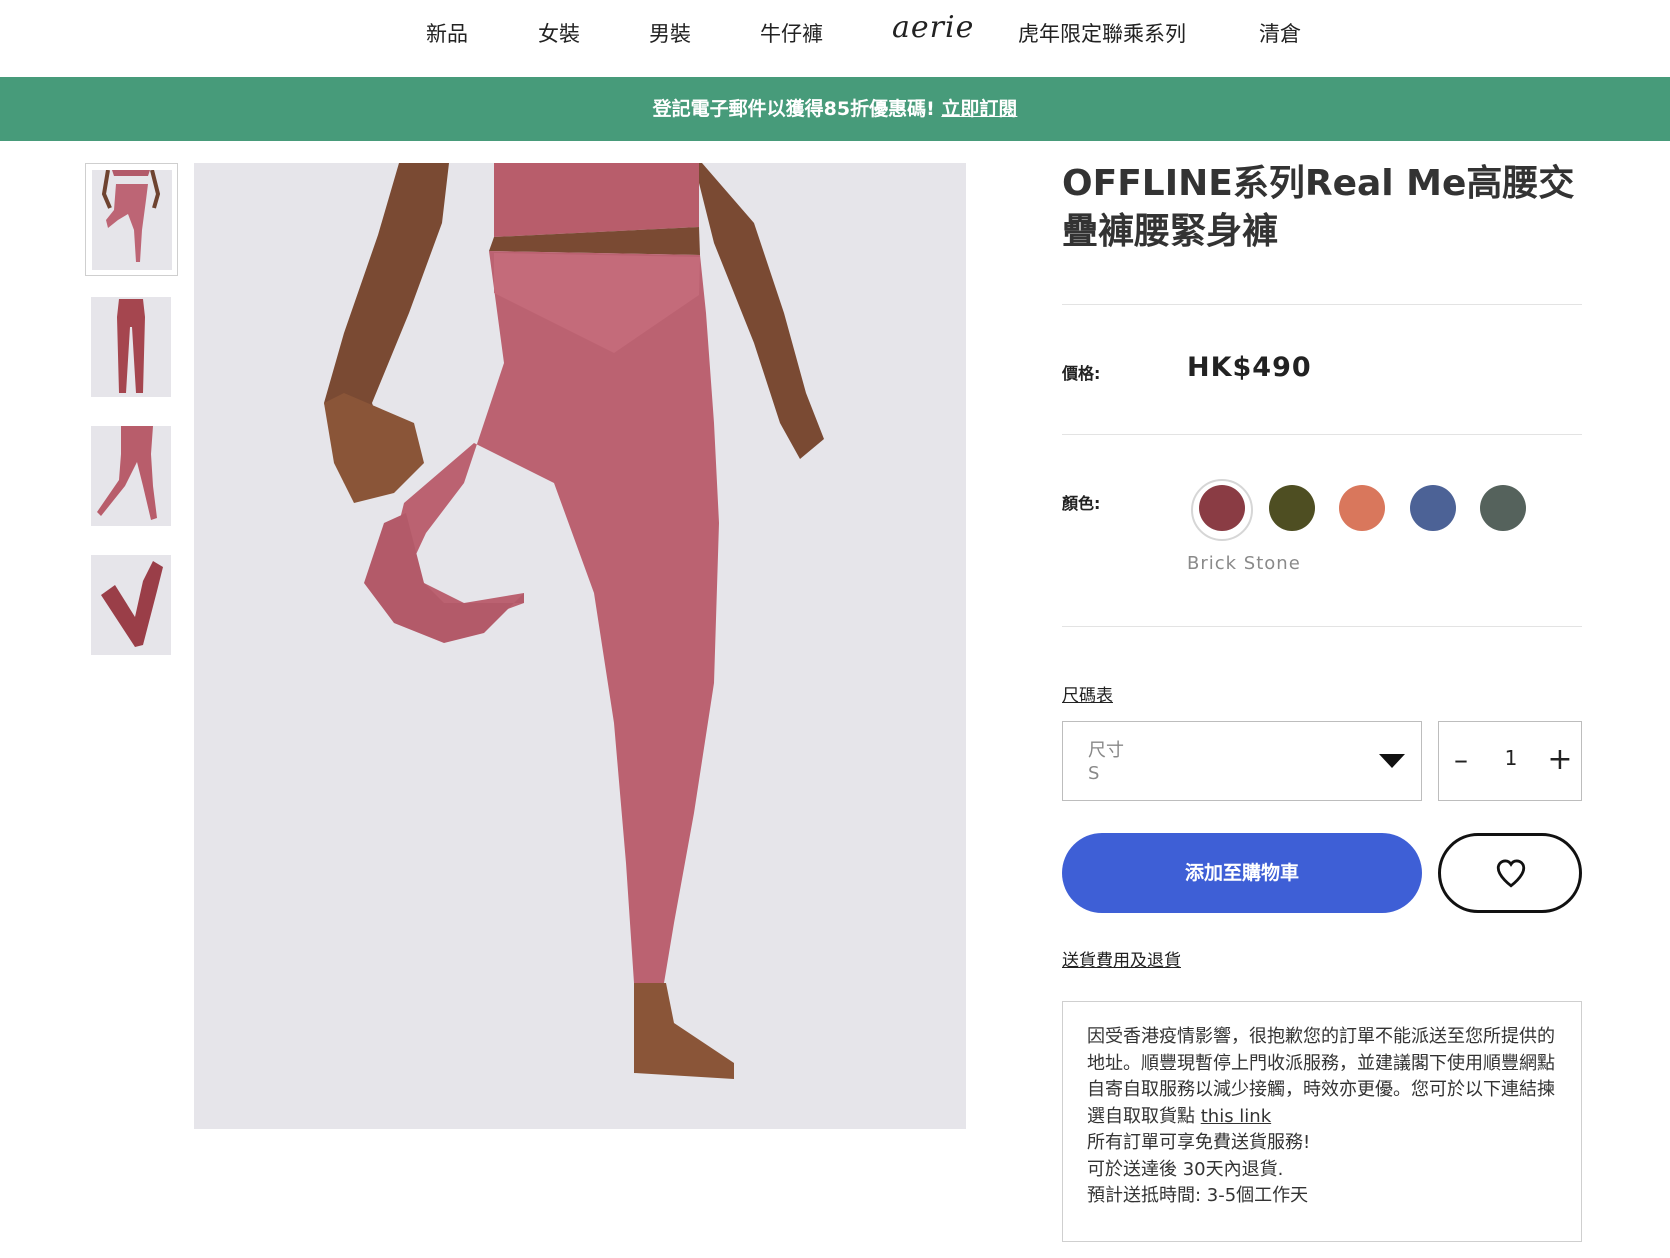 This screenshot has height=1258, width=1670. What do you see at coordinates (1511, 758) in the screenshot?
I see `quantity-value: 1` at bounding box center [1511, 758].